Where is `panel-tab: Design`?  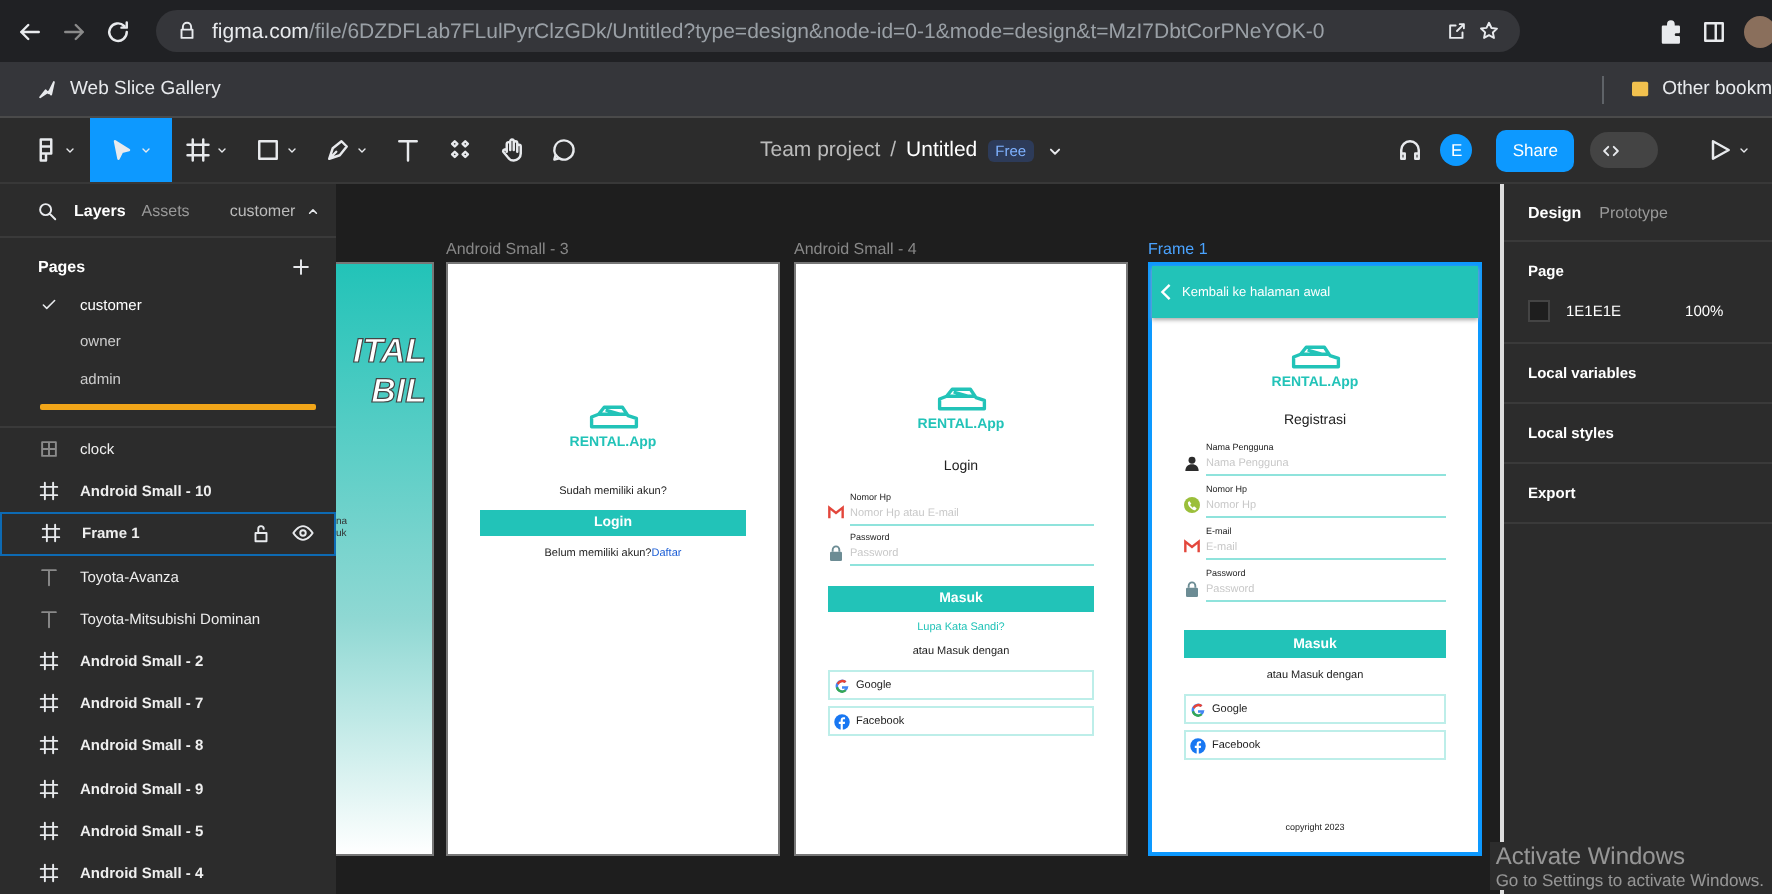
panel-tab: Design is located at coordinates (1555, 212).